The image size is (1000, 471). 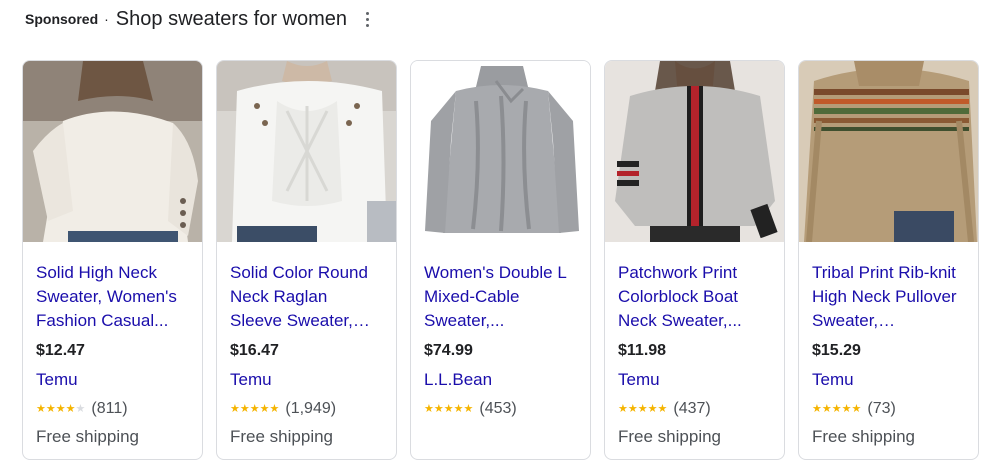 What do you see at coordinates (500, 380) in the screenshot?
I see `product-seller: L.L.Bean` at bounding box center [500, 380].